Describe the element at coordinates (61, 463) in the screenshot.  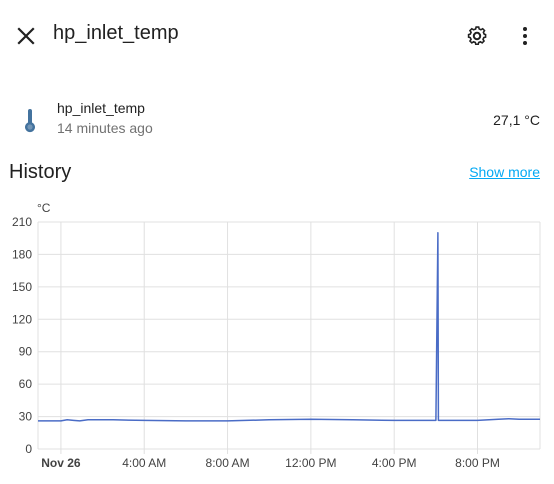
I see `x-tick-label: Nov 26` at that location.